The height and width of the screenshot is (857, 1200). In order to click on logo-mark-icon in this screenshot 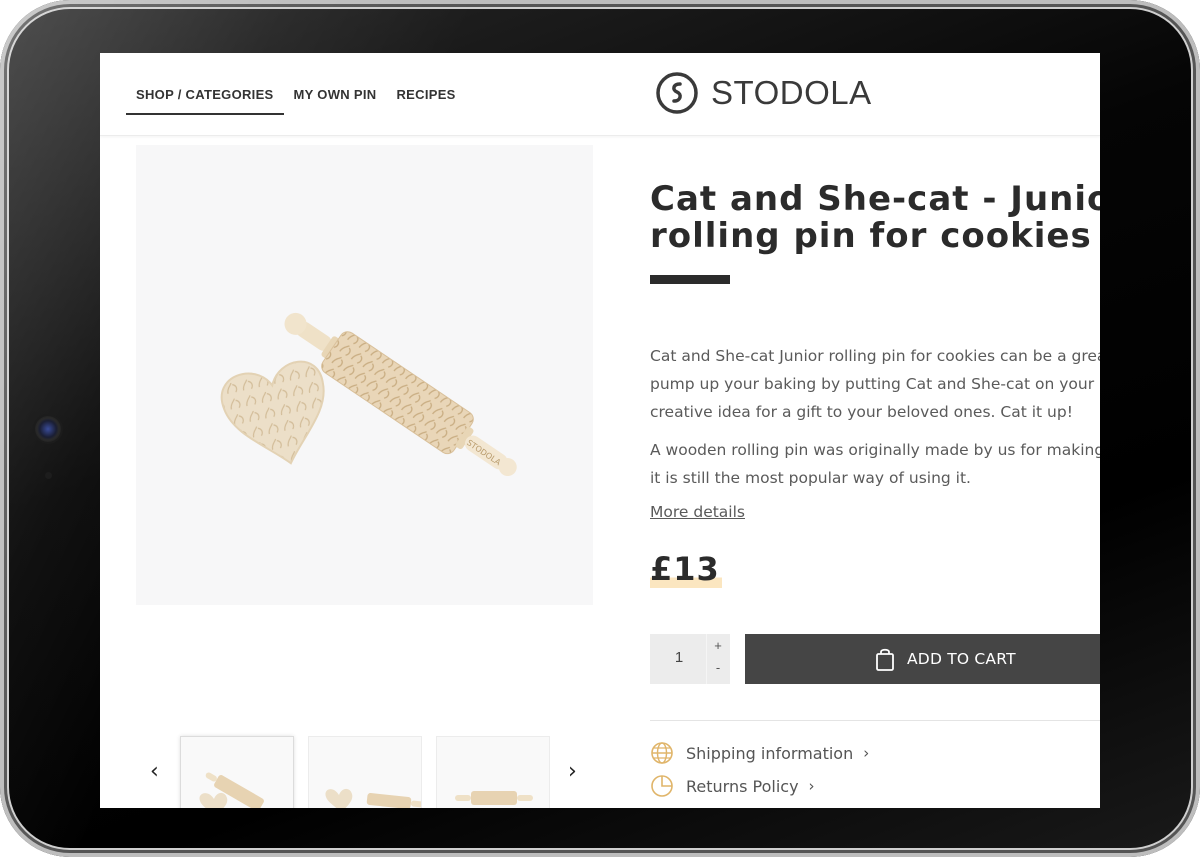, I will do `click(677, 93)`.